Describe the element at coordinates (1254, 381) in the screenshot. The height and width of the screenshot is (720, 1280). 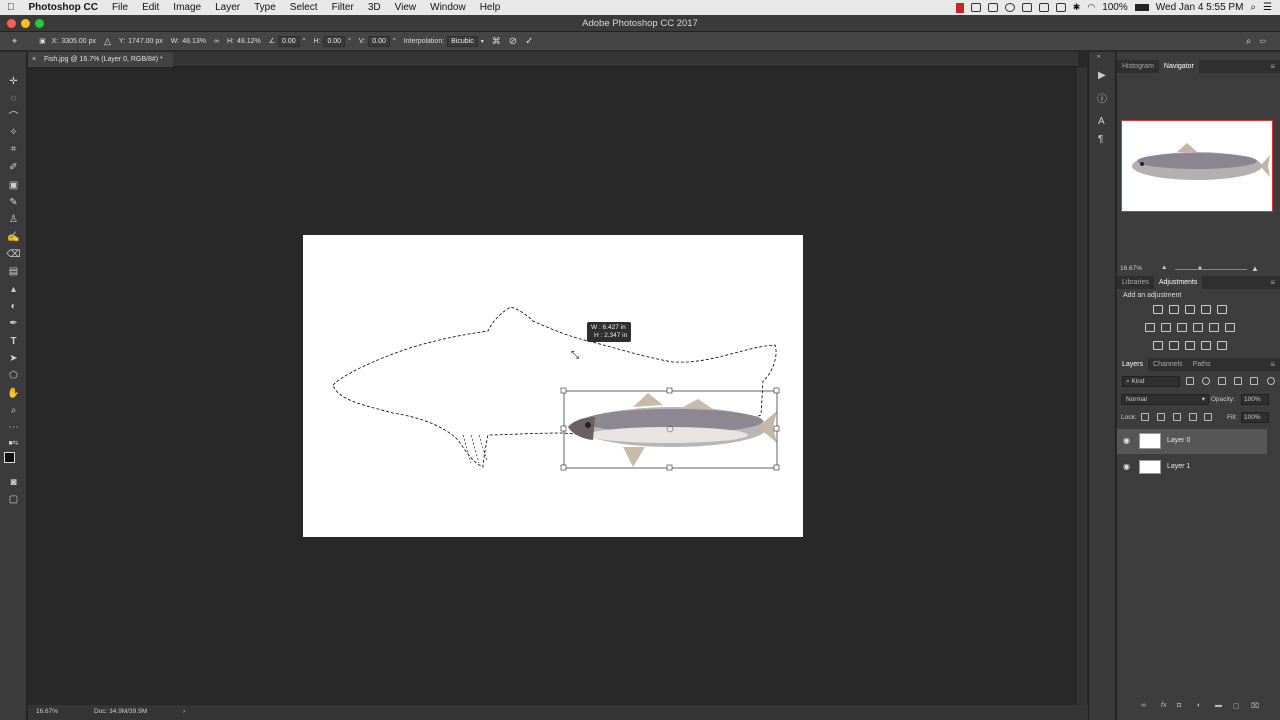
I see `smart-object-filter-icon` at that location.